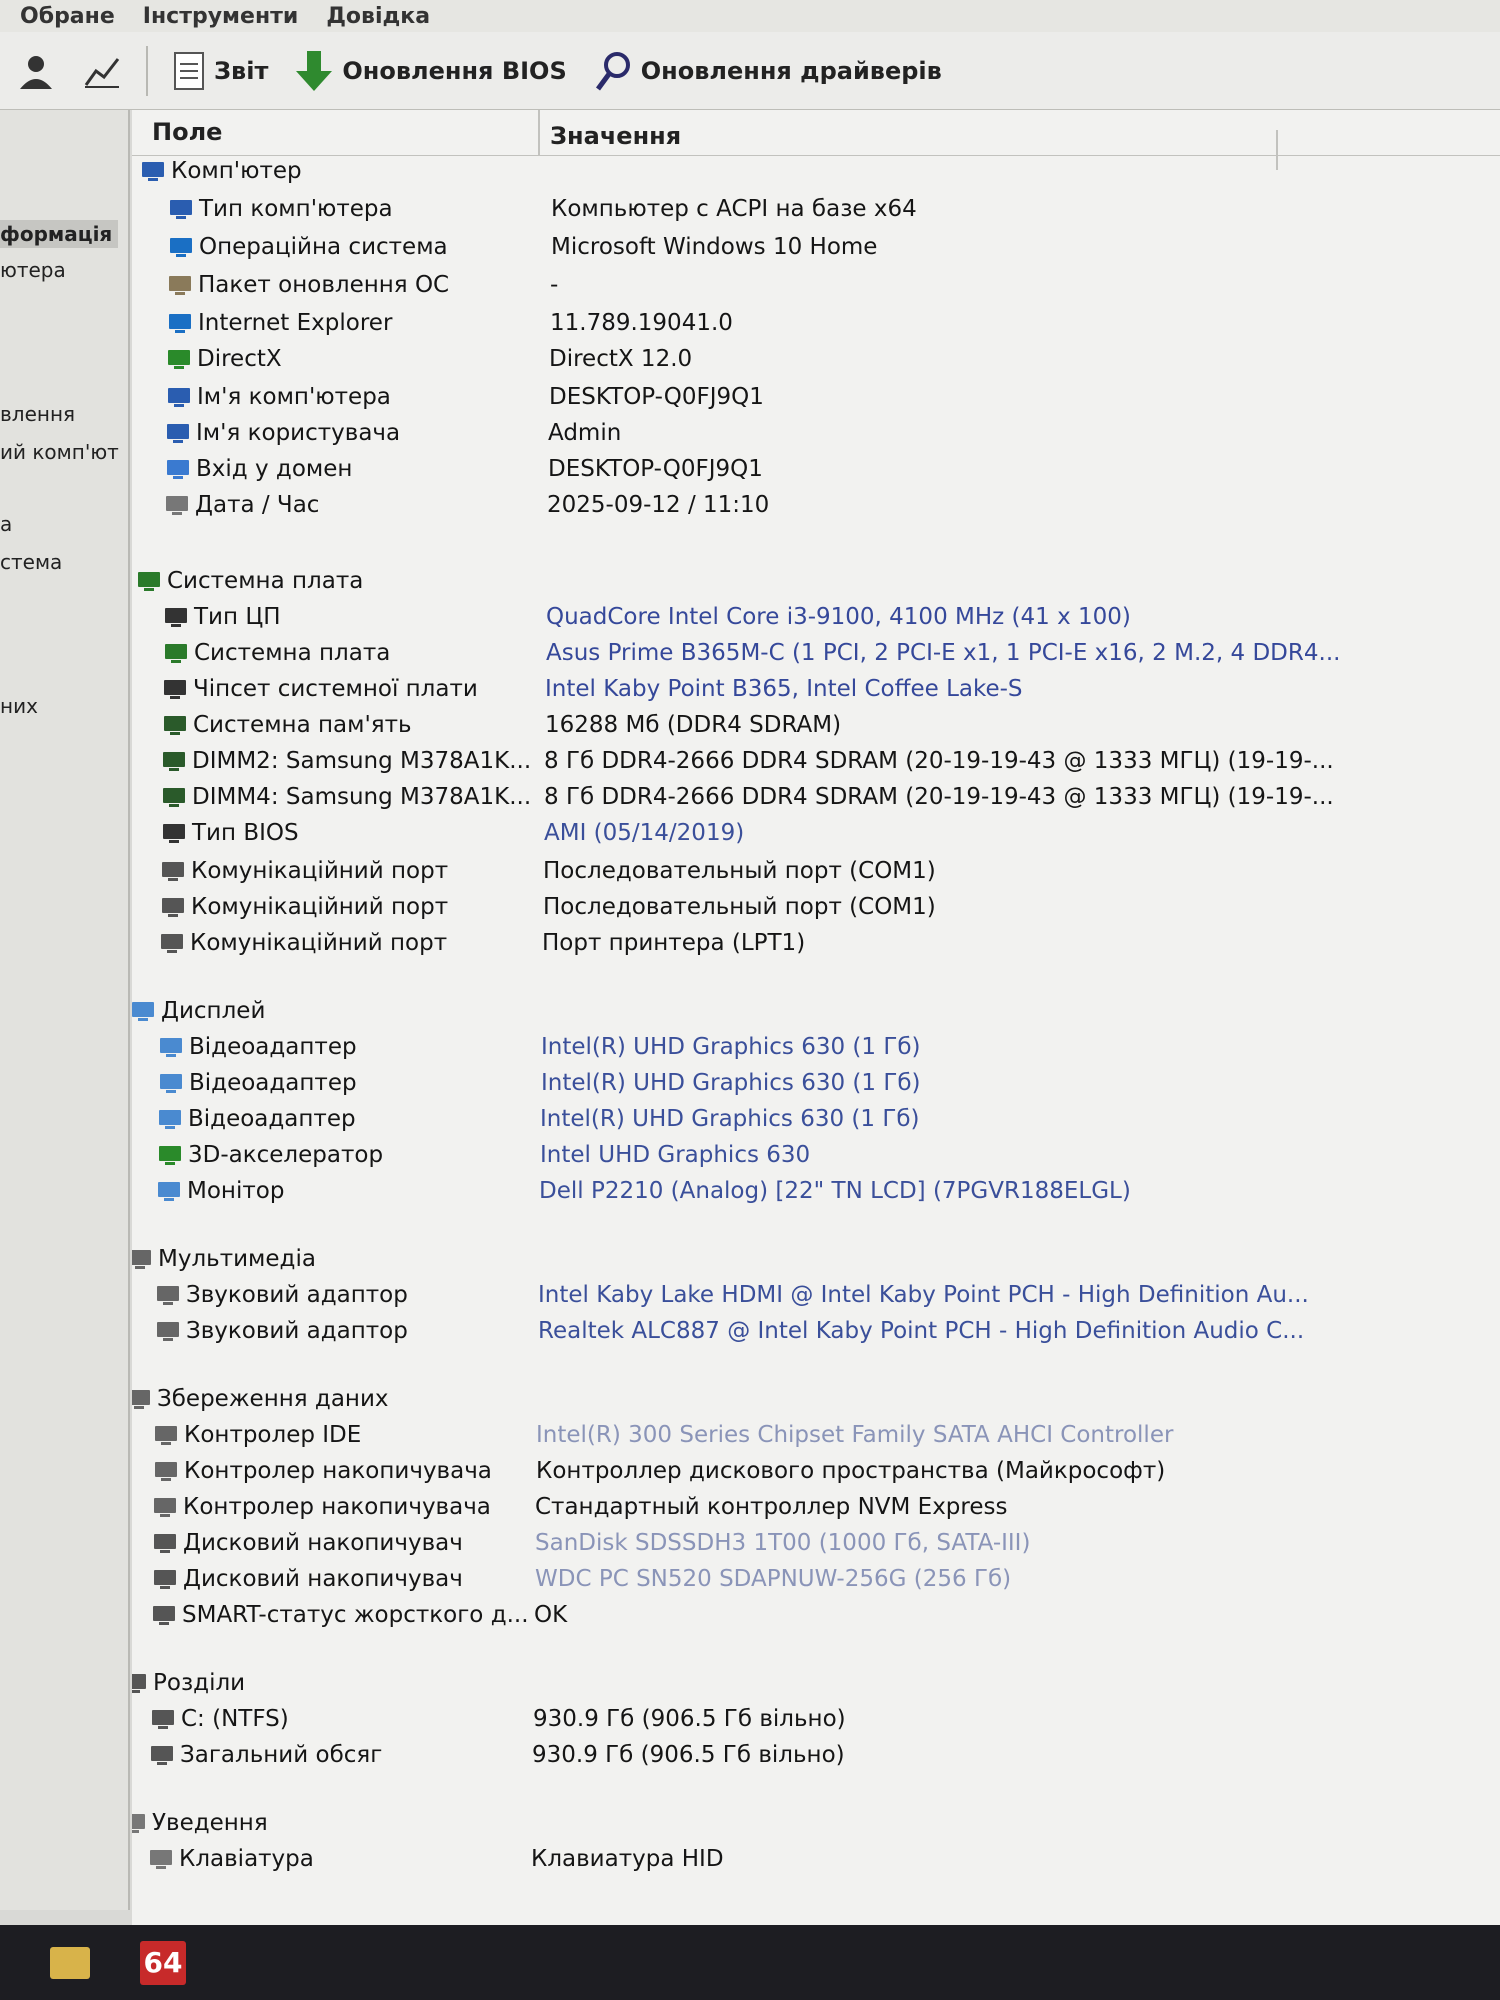 This screenshot has height=2000, width=1500. What do you see at coordinates (816, 398) in the screenshot?
I see `table-row: Ім'я комп'ютера DESKTOP-Q0FJ9Q1` at bounding box center [816, 398].